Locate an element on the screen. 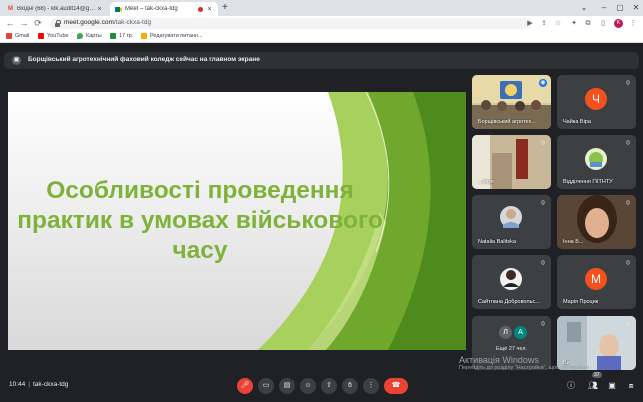  classroom-icon is located at coordinates (113, 36).